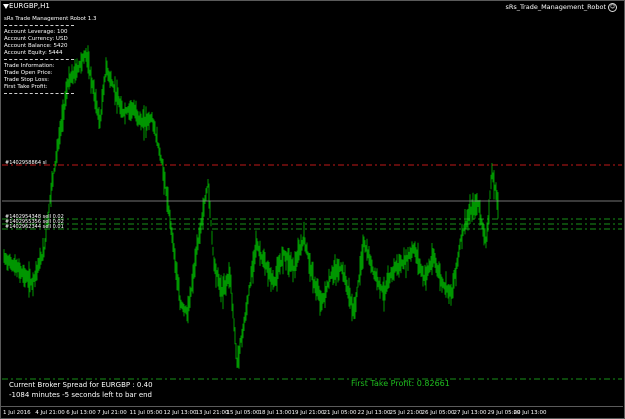  Describe the element at coordinates (33, 53) in the screenshot. I see `account-equity: Account Equity: 5444` at that location.